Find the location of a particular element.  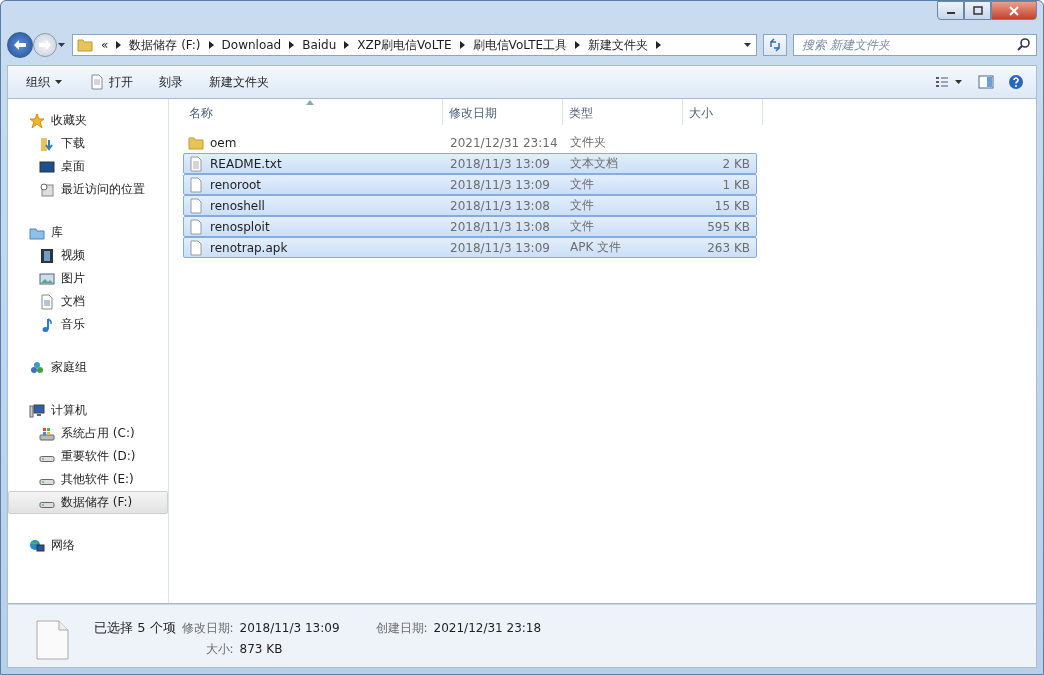

refresh-button is located at coordinates (775, 45).